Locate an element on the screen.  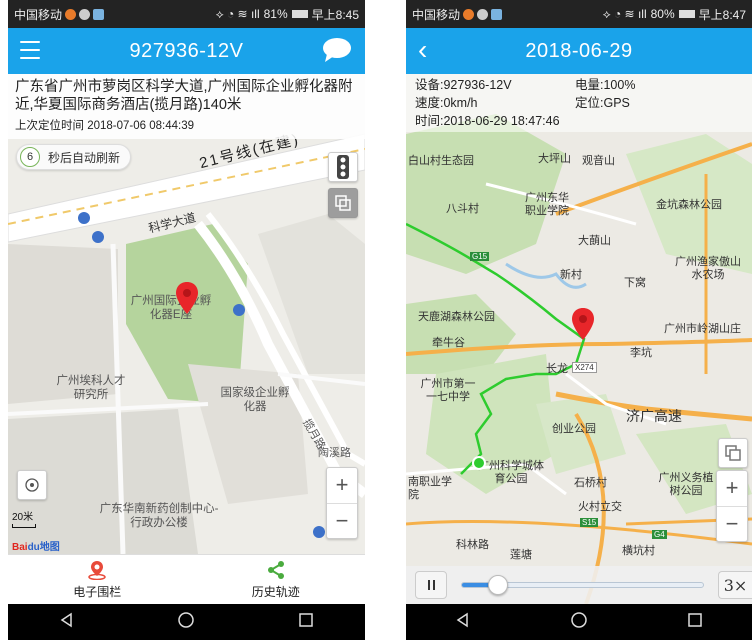
map-label-jinkeng: 金坑森林公园 is located at coordinates (689, 205).